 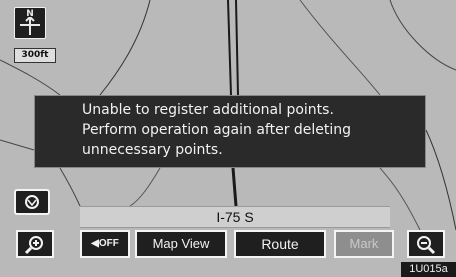 I want to click on zoom-in-icon, so click(x=33, y=245).